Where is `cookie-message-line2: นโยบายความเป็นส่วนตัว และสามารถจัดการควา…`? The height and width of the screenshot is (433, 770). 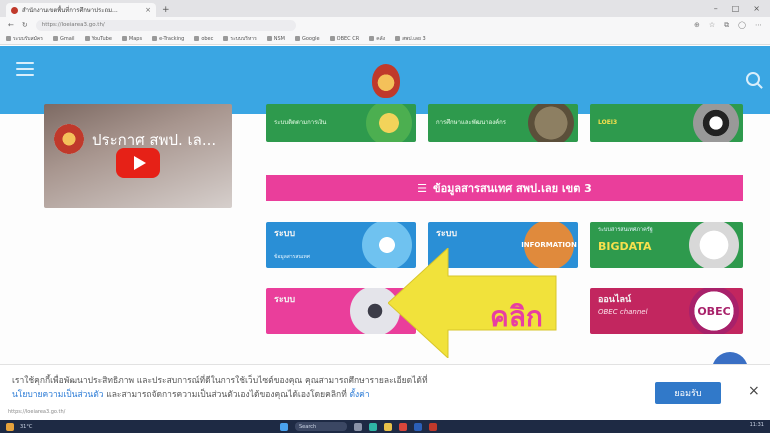
cookie-message-line2: นโยบายความเป็นส่วนตัว และสามารถจัดการควา… is located at coordinates (191, 394).